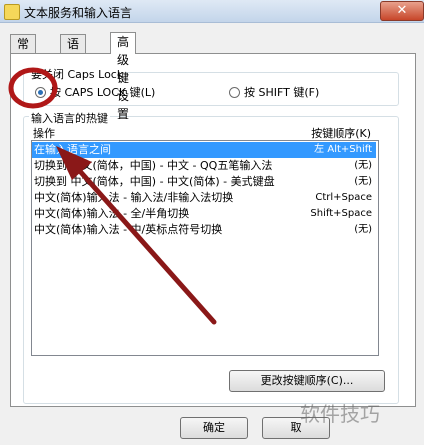 This screenshot has width=424, height=445. Describe the element at coordinates (340, 414) in the screenshot. I see `watermark: 软件技巧` at that location.